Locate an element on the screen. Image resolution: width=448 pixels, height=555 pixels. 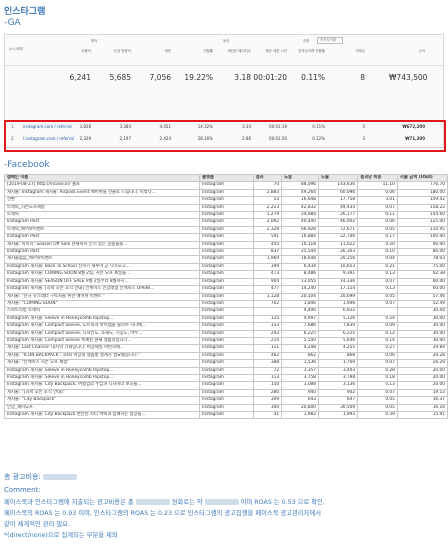
ga-col-header: 전자상거래 전환율 is located at coordinates (310, 51).